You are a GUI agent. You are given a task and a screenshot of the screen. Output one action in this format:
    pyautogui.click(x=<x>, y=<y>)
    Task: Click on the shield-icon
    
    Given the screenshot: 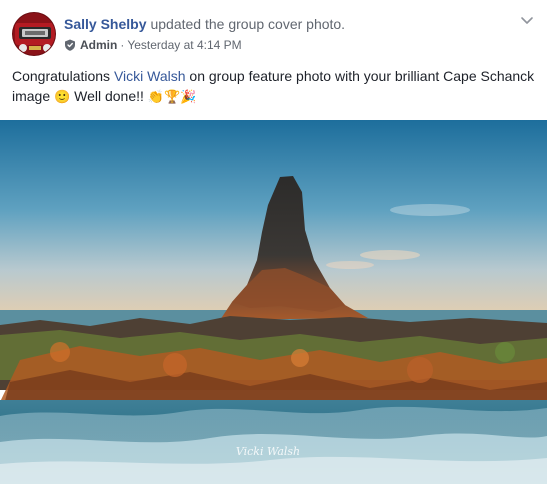 What is the action you would take?
    pyautogui.click(x=70, y=45)
    